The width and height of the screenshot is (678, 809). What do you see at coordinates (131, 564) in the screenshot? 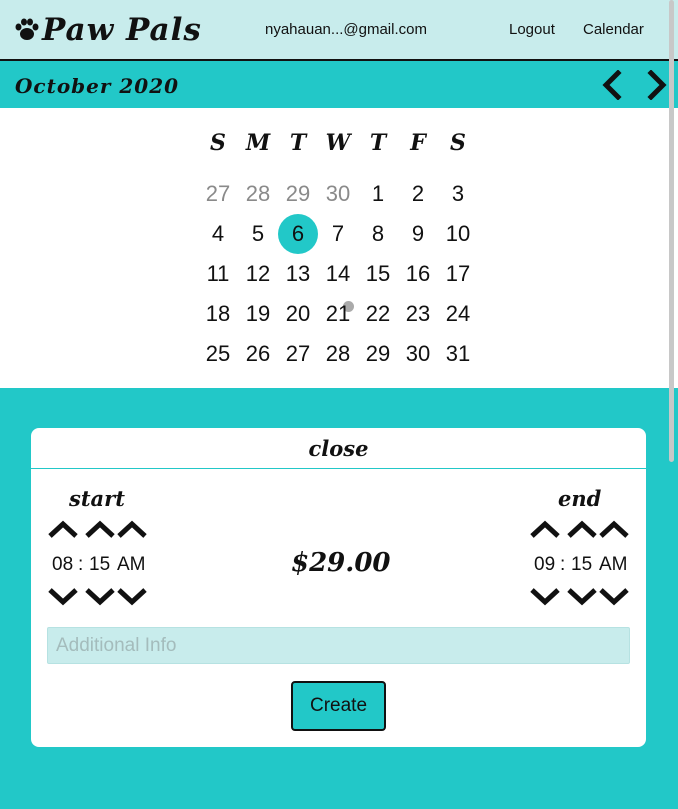
I see `start-period: AM` at bounding box center [131, 564].